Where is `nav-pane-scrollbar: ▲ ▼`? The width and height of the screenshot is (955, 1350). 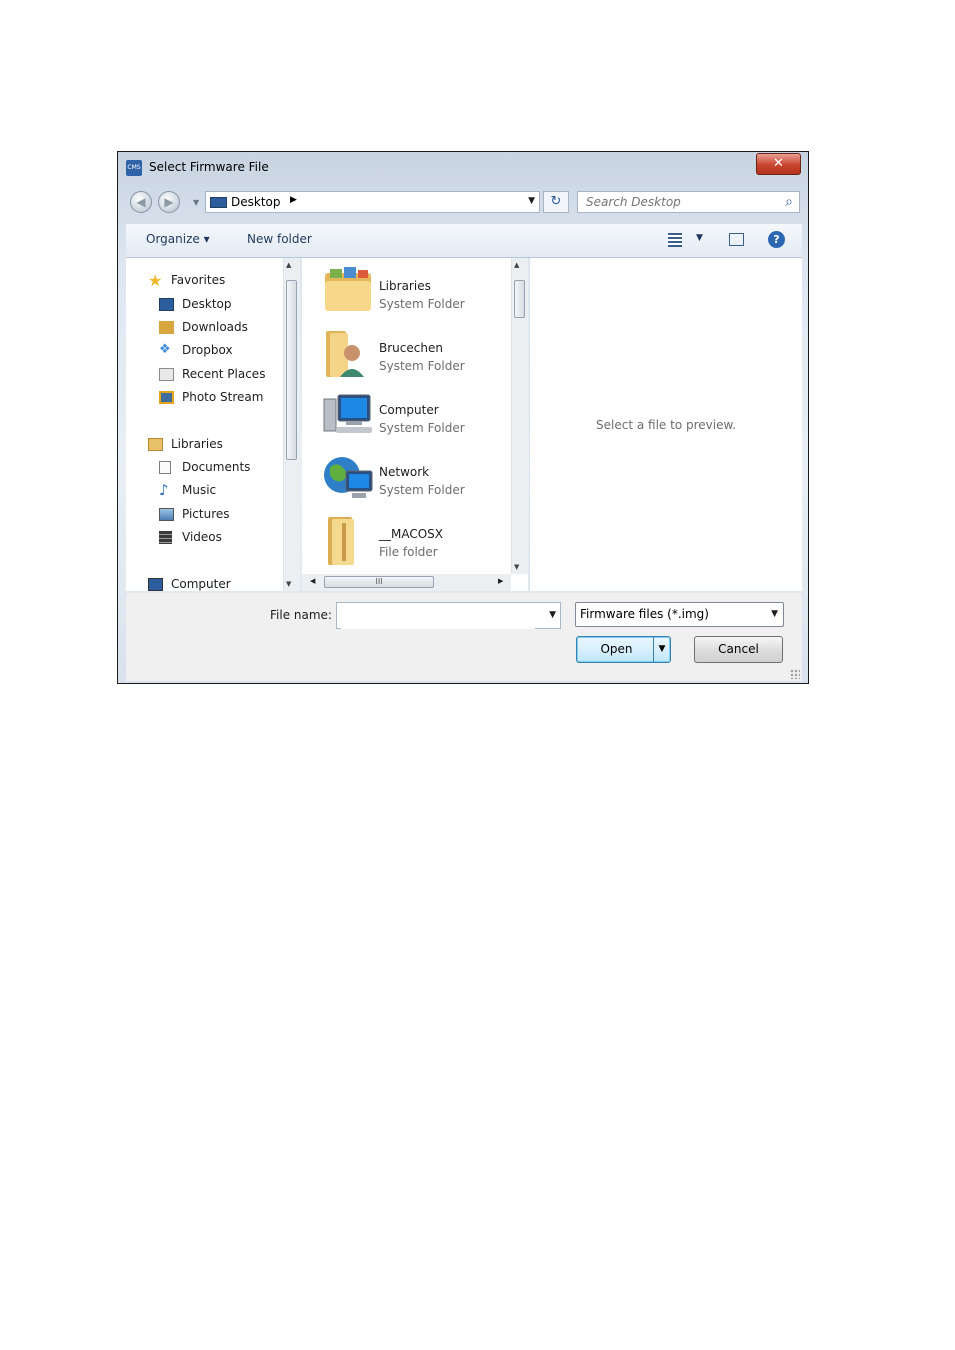 nav-pane-scrollbar: ▲ ▼ is located at coordinates (291, 424).